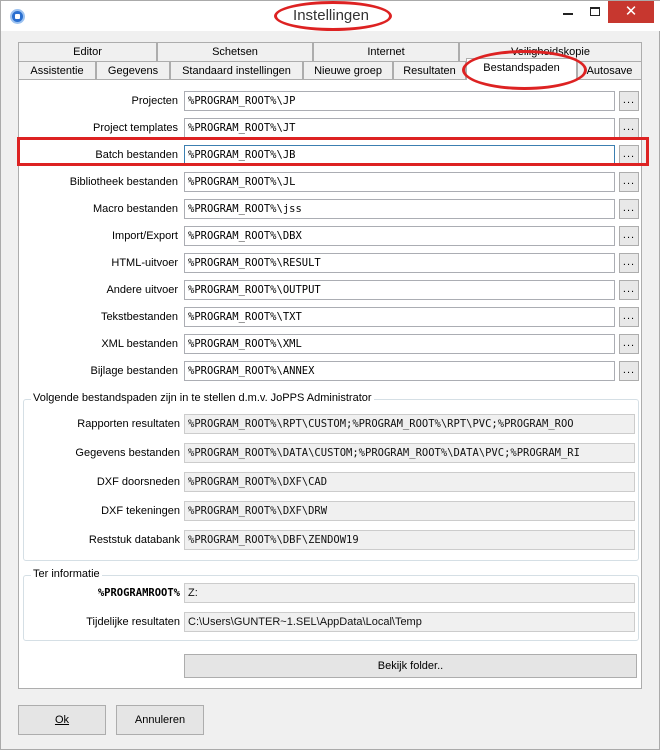 The width and height of the screenshot is (660, 750). I want to click on tab-autosave: Autosave, so click(609, 71).